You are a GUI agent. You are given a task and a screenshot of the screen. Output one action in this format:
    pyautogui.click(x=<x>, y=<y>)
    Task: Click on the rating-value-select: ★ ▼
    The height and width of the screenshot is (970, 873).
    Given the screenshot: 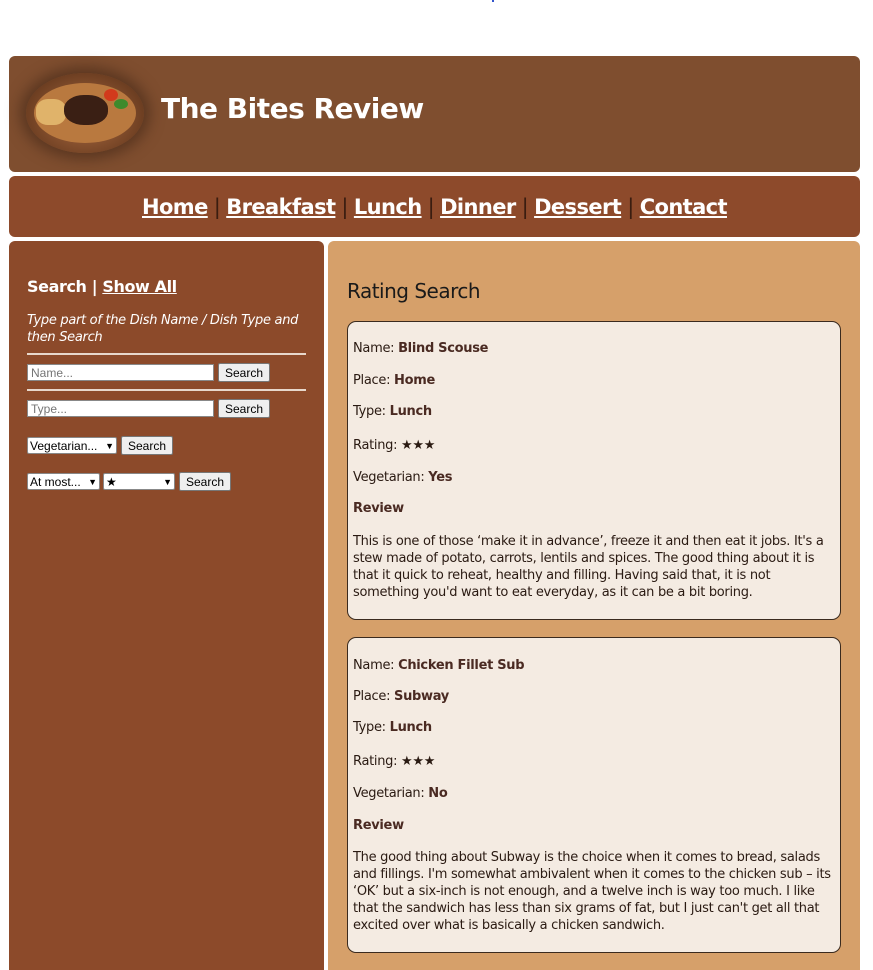 What is the action you would take?
    pyautogui.click(x=139, y=481)
    